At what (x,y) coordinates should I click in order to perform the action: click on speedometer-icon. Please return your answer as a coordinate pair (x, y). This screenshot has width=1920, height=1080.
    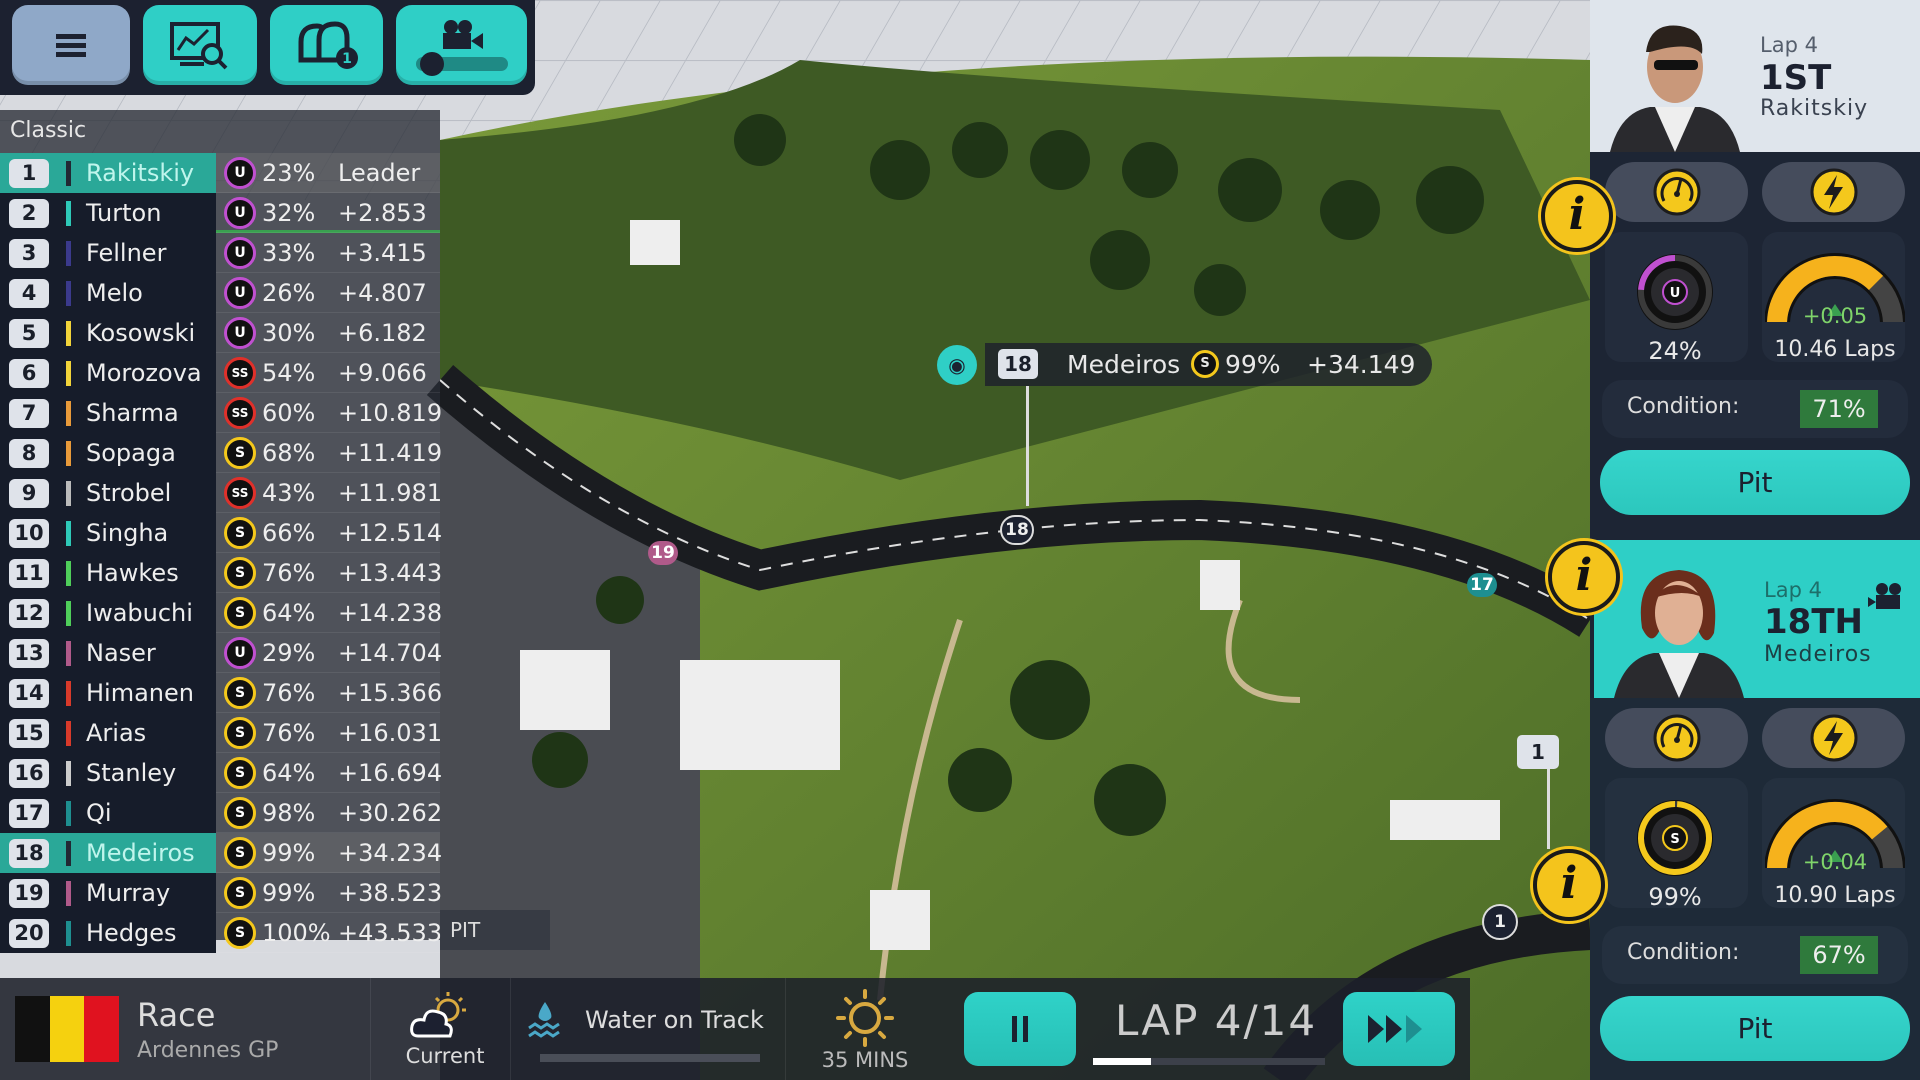
    Looking at the image, I should click on (1676, 738).